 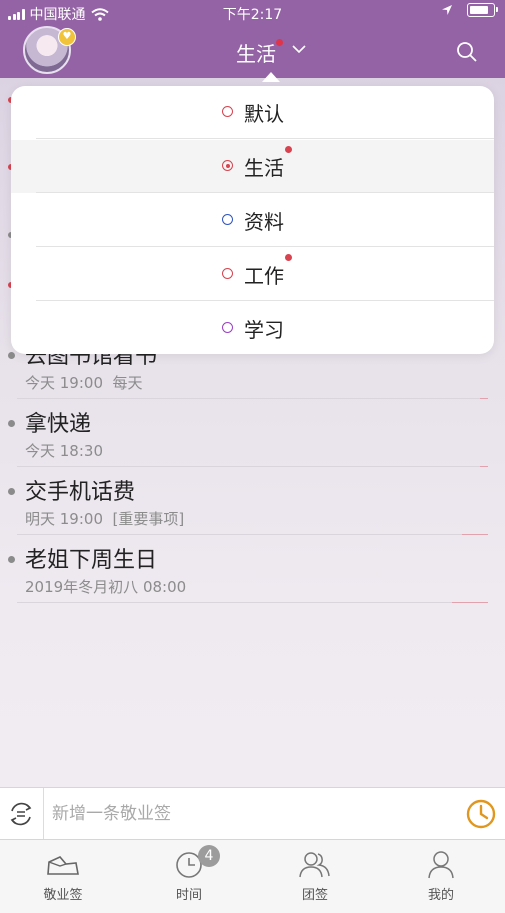 I want to click on dropdown-item-label: 学习, so click(x=264, y=330).